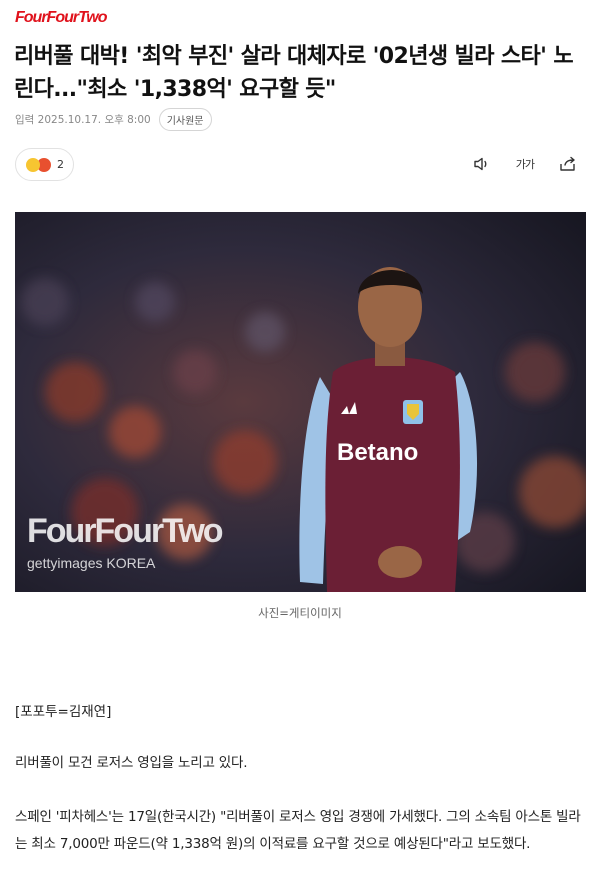 This screenshot has width=600, height=885. I want to click on article-meta: 입력 2025.10.17. 오후 8:00 기사원문, so click(113, 119).